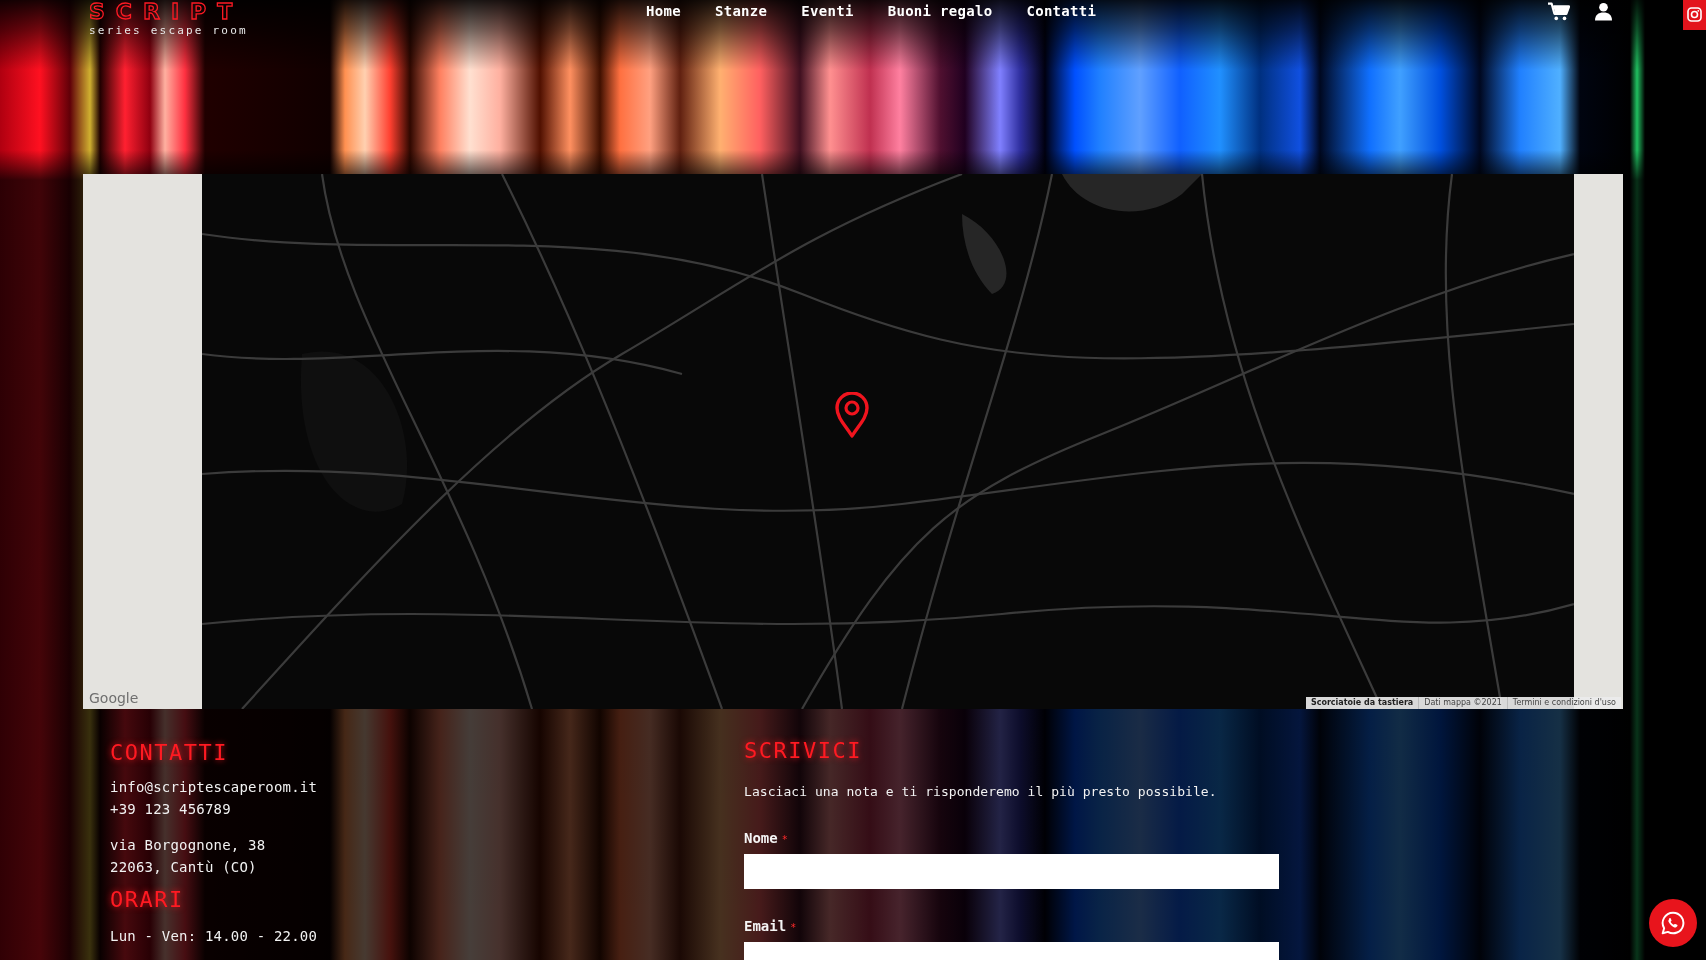 The height and width of the screenshot is (960, 1706). Describe the element at coordinates (214, 936) in the screenshot. I see `hours-line: Lun - Ven: 14.00 - 22.00` at that location.